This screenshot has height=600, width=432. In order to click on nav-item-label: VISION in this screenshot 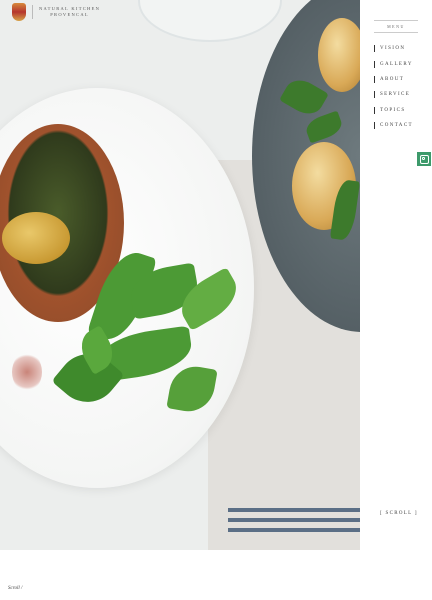, I will do `click(393, 49)`.